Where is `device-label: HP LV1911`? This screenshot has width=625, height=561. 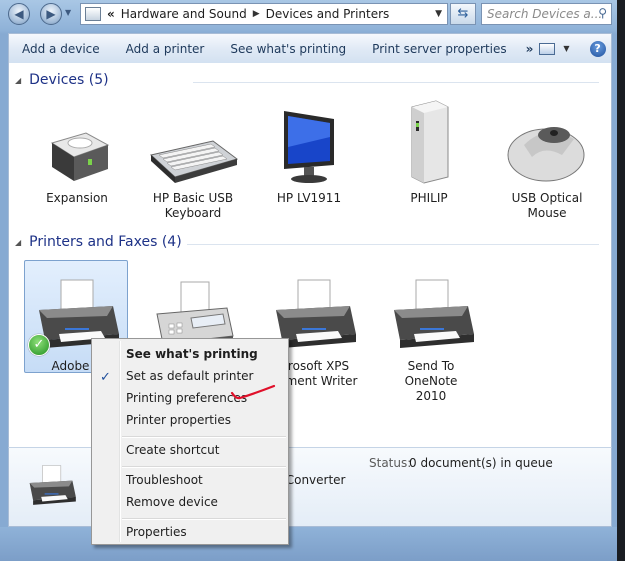 device-label: HP LV1911 is located at coordinates (309, 198).